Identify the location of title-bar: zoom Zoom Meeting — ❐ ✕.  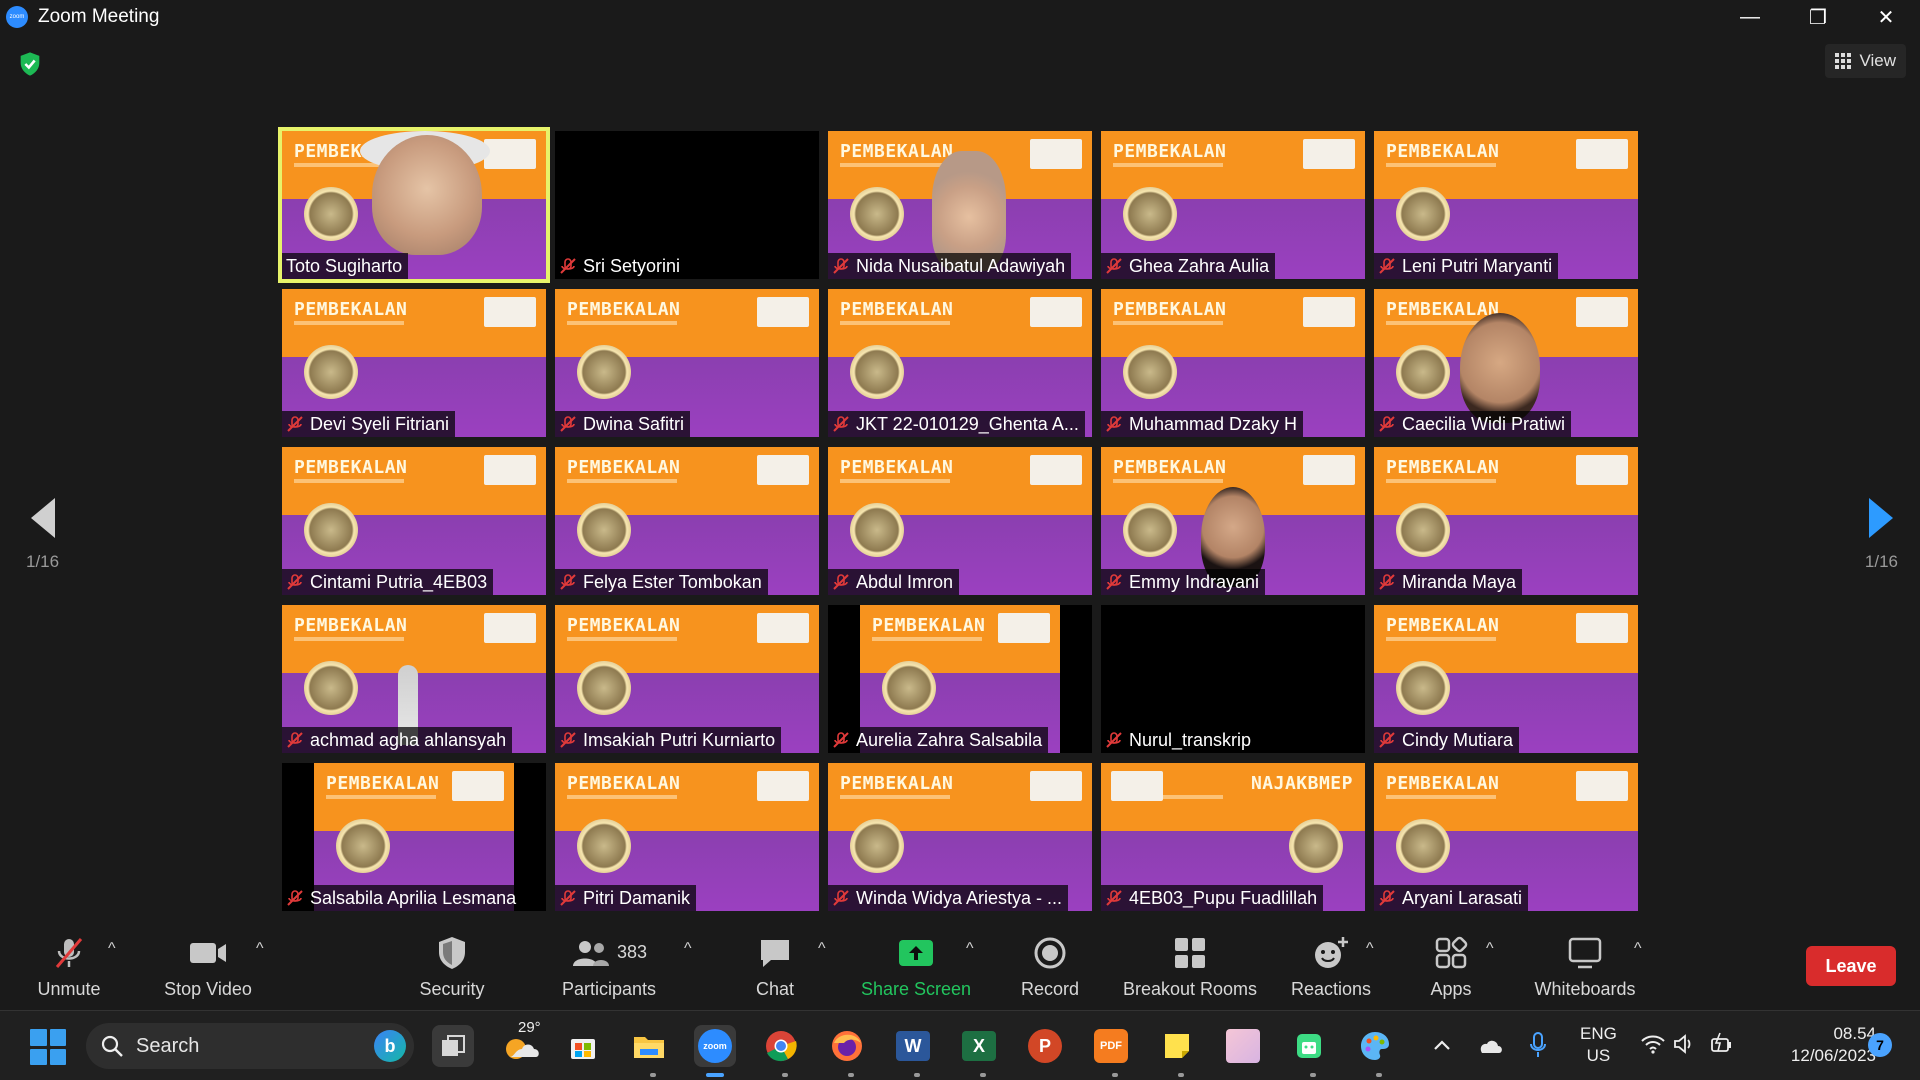
(960, 17).